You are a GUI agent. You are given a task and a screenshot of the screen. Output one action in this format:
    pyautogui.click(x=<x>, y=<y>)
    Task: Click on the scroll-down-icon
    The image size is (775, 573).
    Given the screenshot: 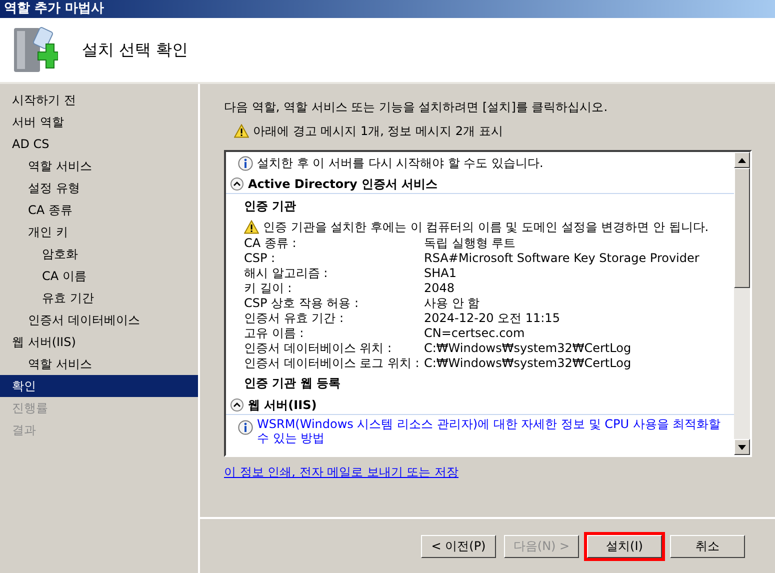 What is the action you would take?
    pyautogui.click(x=742, y=447)
    